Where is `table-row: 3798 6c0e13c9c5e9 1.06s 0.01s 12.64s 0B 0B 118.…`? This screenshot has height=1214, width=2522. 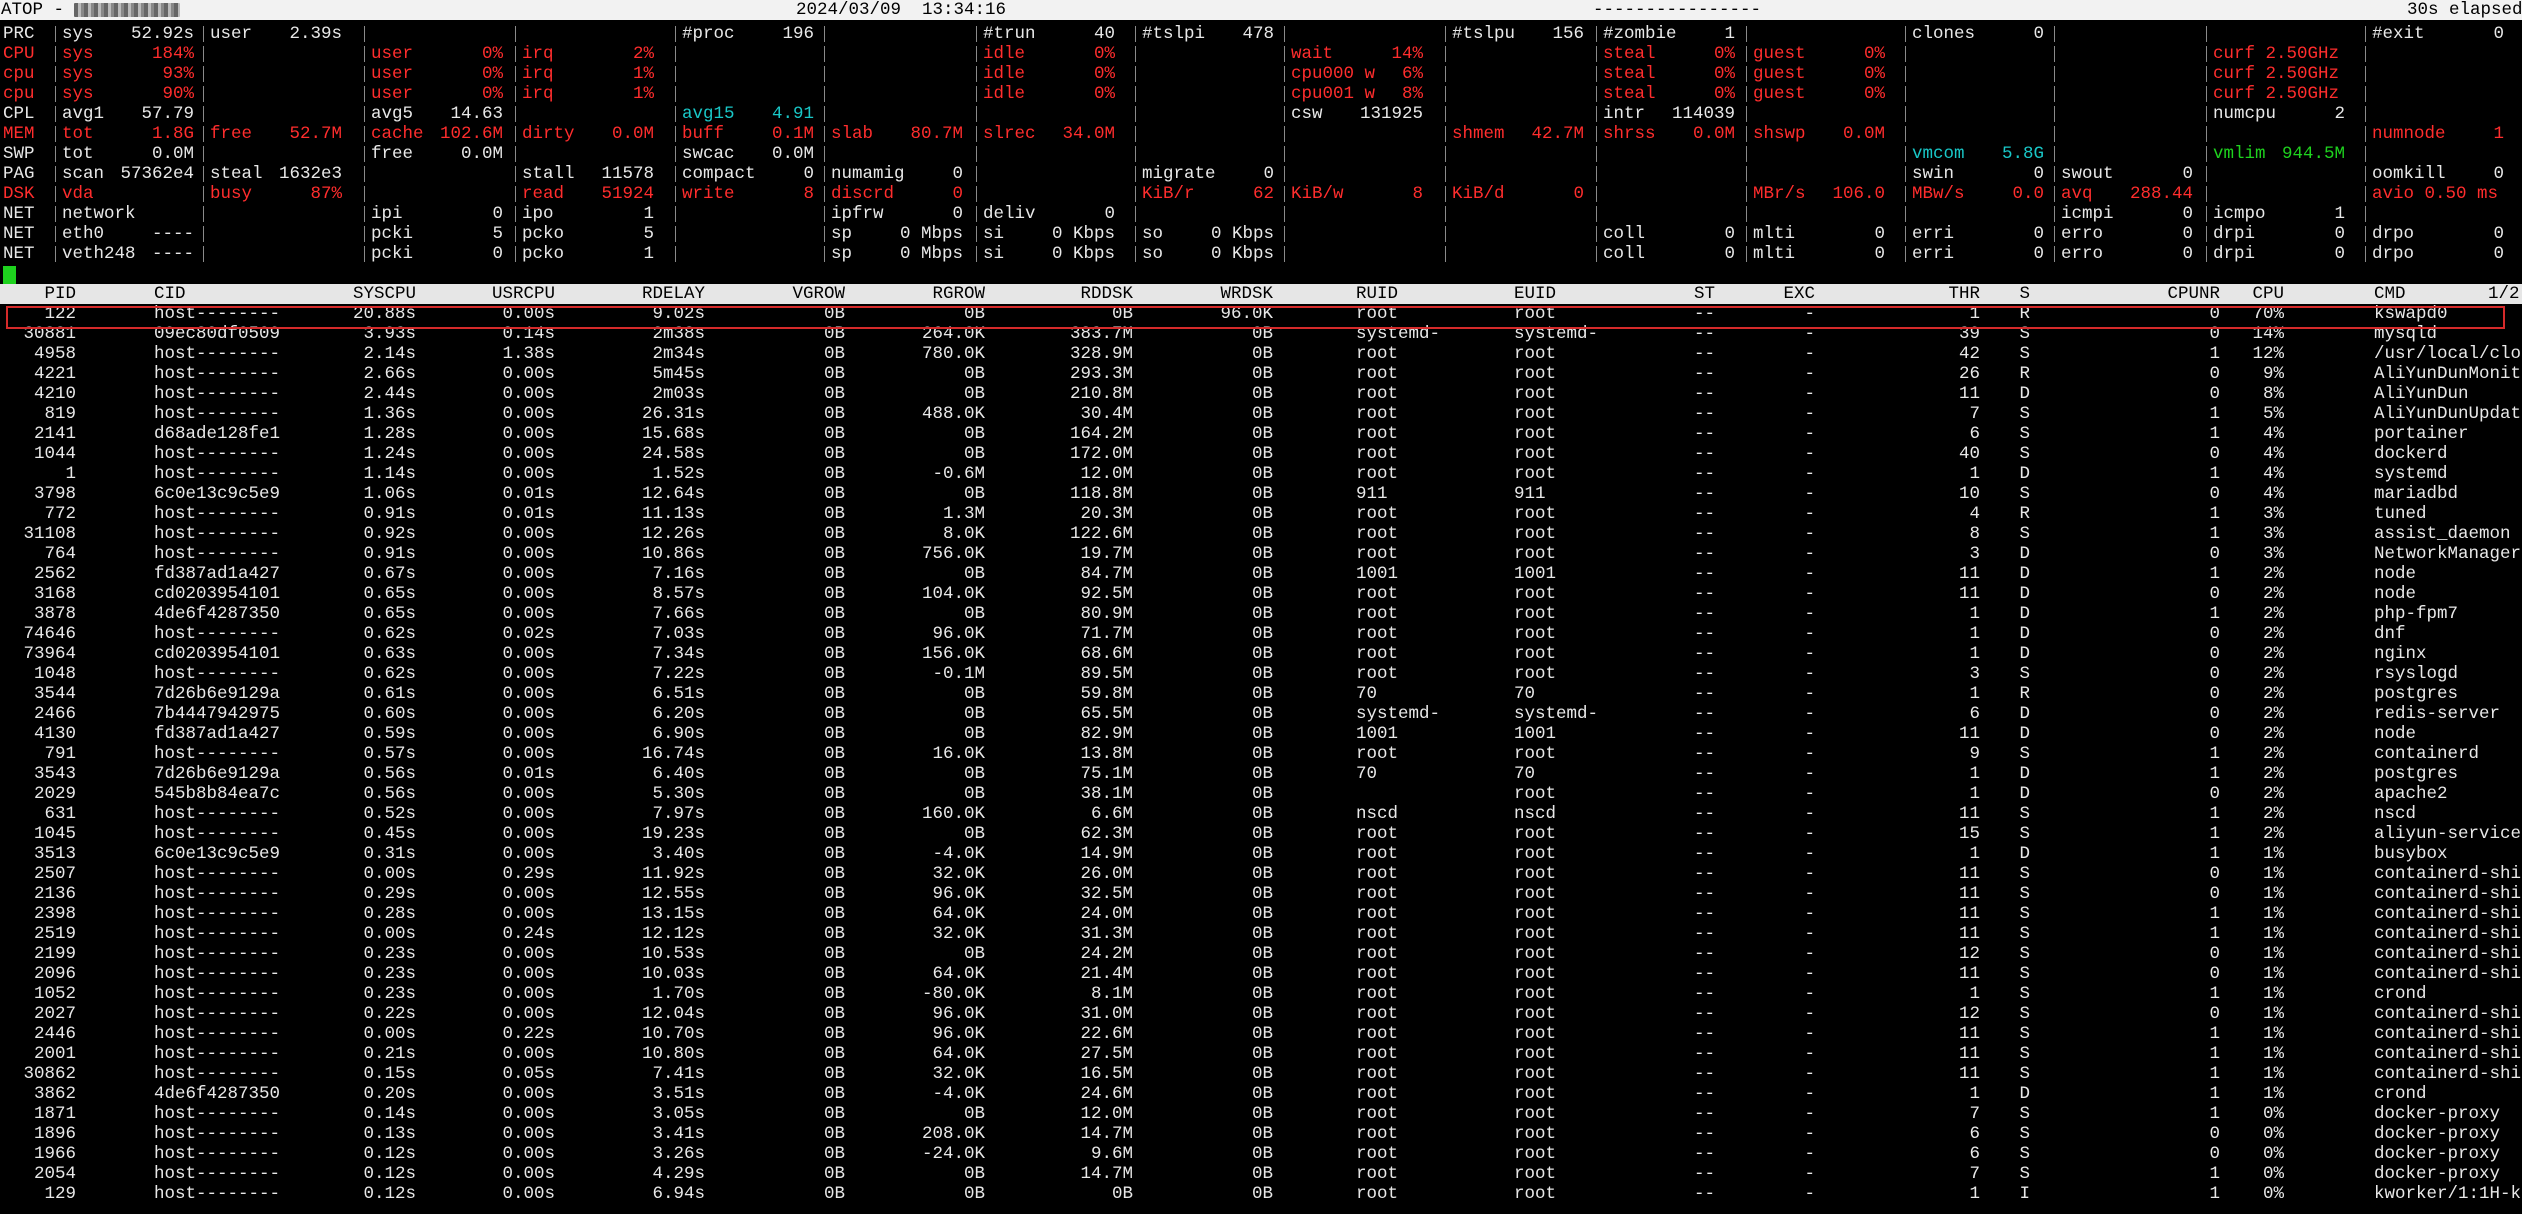 table-row: 3798 6c0e13c9c5e9 1.06s 0.01s 12.64s 0B 0B 118.… is located at coordinates (1261, 494).